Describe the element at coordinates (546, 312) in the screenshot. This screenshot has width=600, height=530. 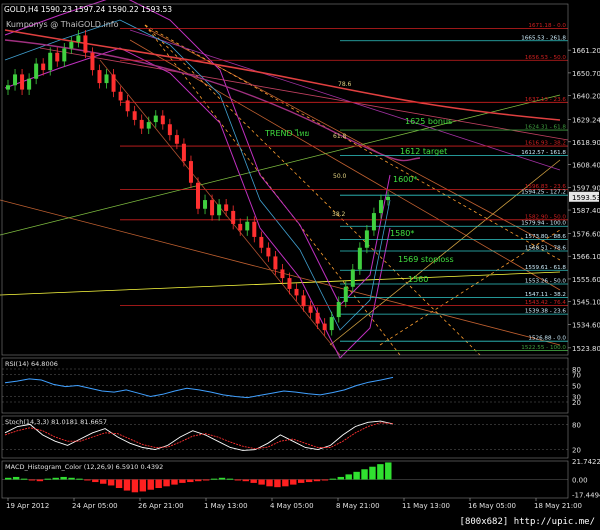
I see `fib-level-label: 1539.38 - 23.6` at that location.